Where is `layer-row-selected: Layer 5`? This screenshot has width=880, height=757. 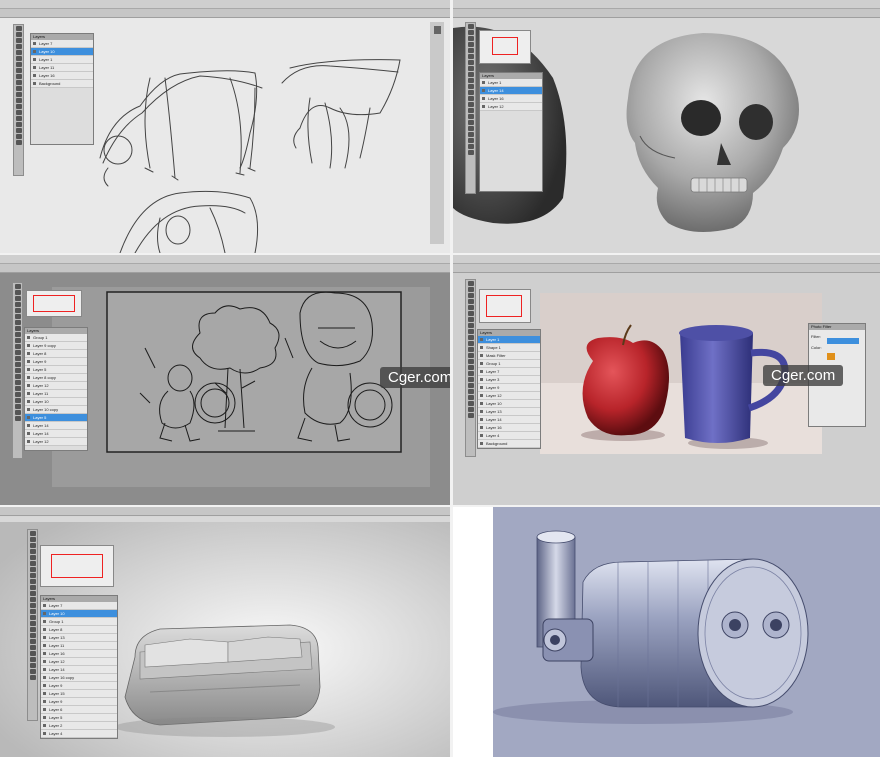
layer-row-selected: Layer 5 is located at coordinates (56, 418).